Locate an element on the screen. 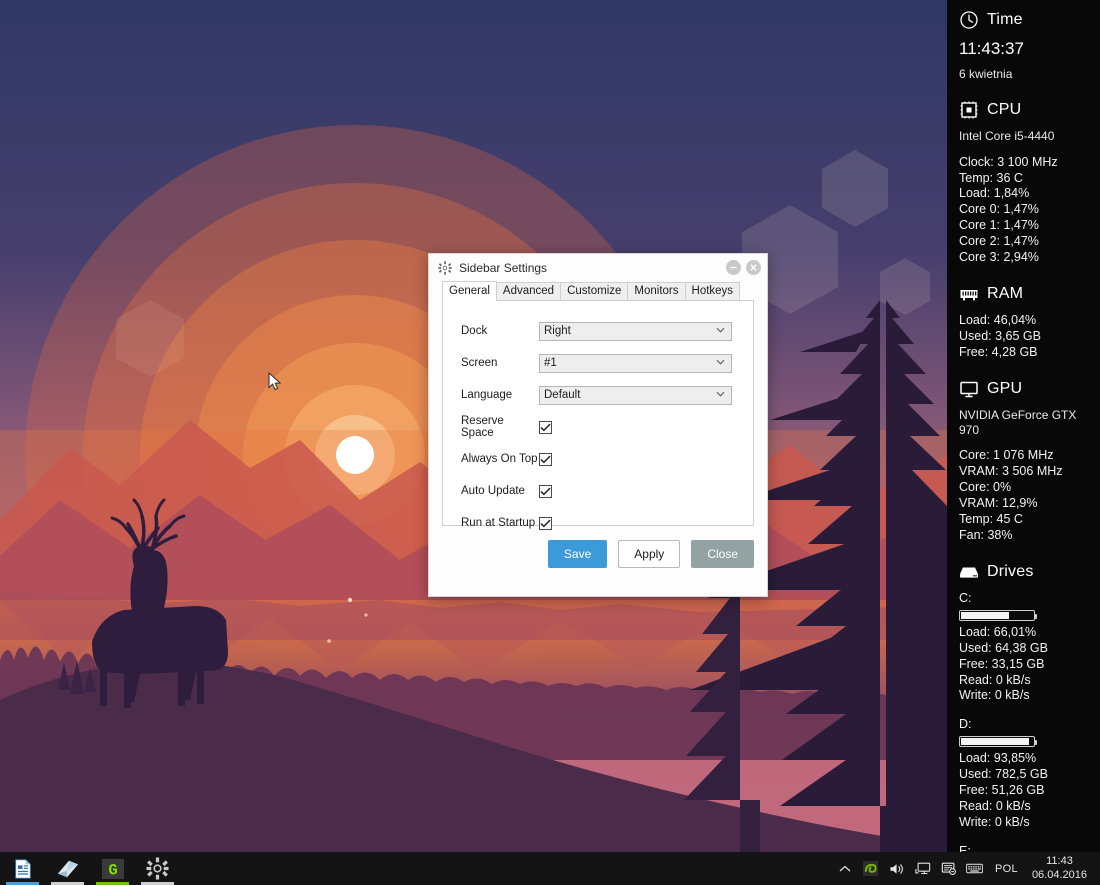 This screenshot has width=1100, height=885. clock-date: 06.04.2016 is located at coordinates (1059, 874).